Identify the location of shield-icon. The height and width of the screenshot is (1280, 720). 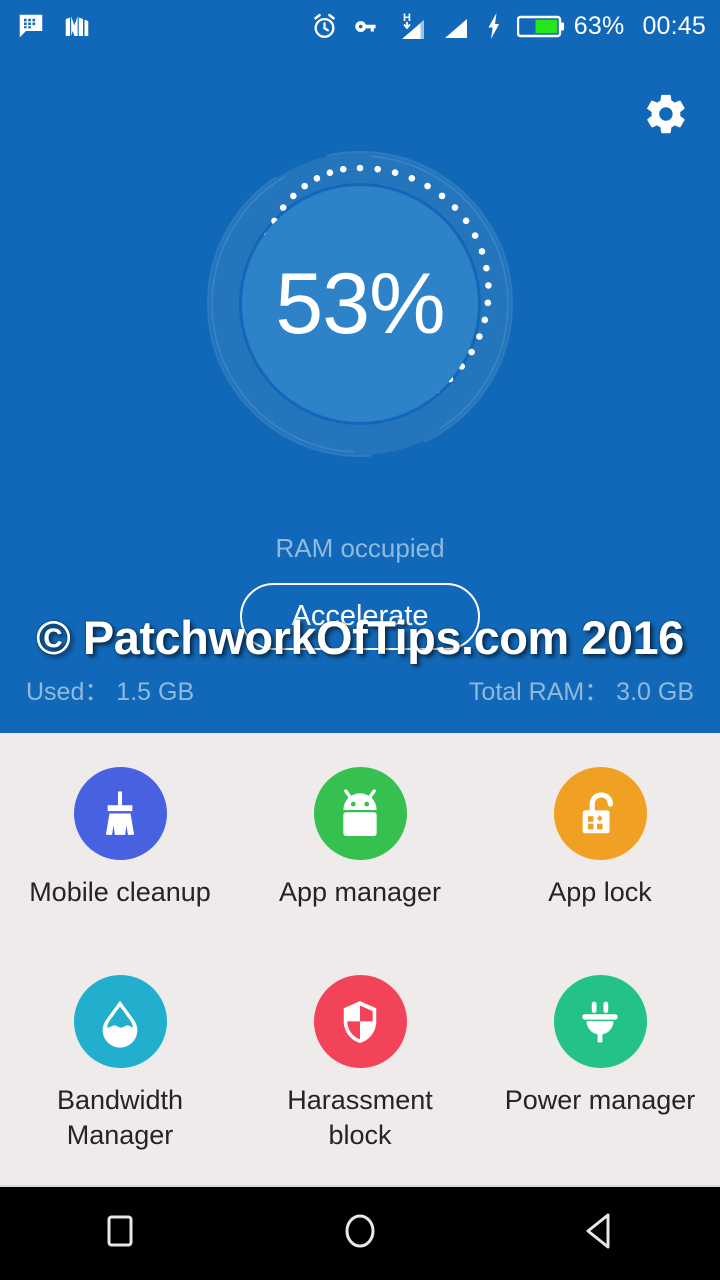
(360, 1021).